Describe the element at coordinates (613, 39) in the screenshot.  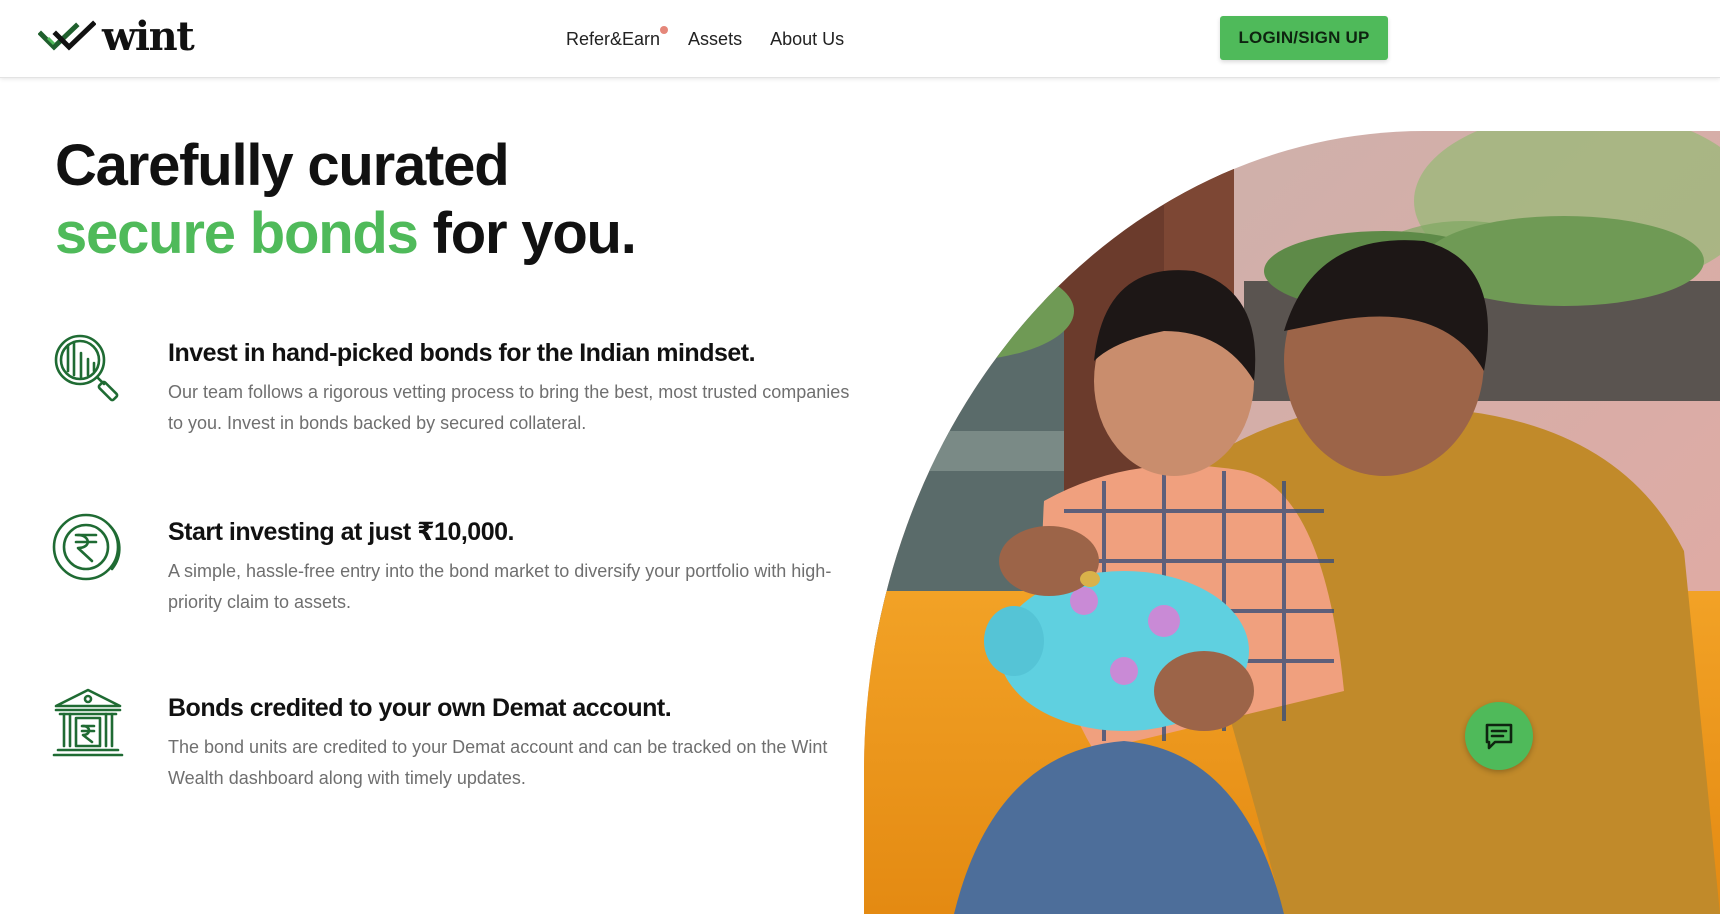
I see `nav-refer-earn-label: Refer&Earn` at that location.